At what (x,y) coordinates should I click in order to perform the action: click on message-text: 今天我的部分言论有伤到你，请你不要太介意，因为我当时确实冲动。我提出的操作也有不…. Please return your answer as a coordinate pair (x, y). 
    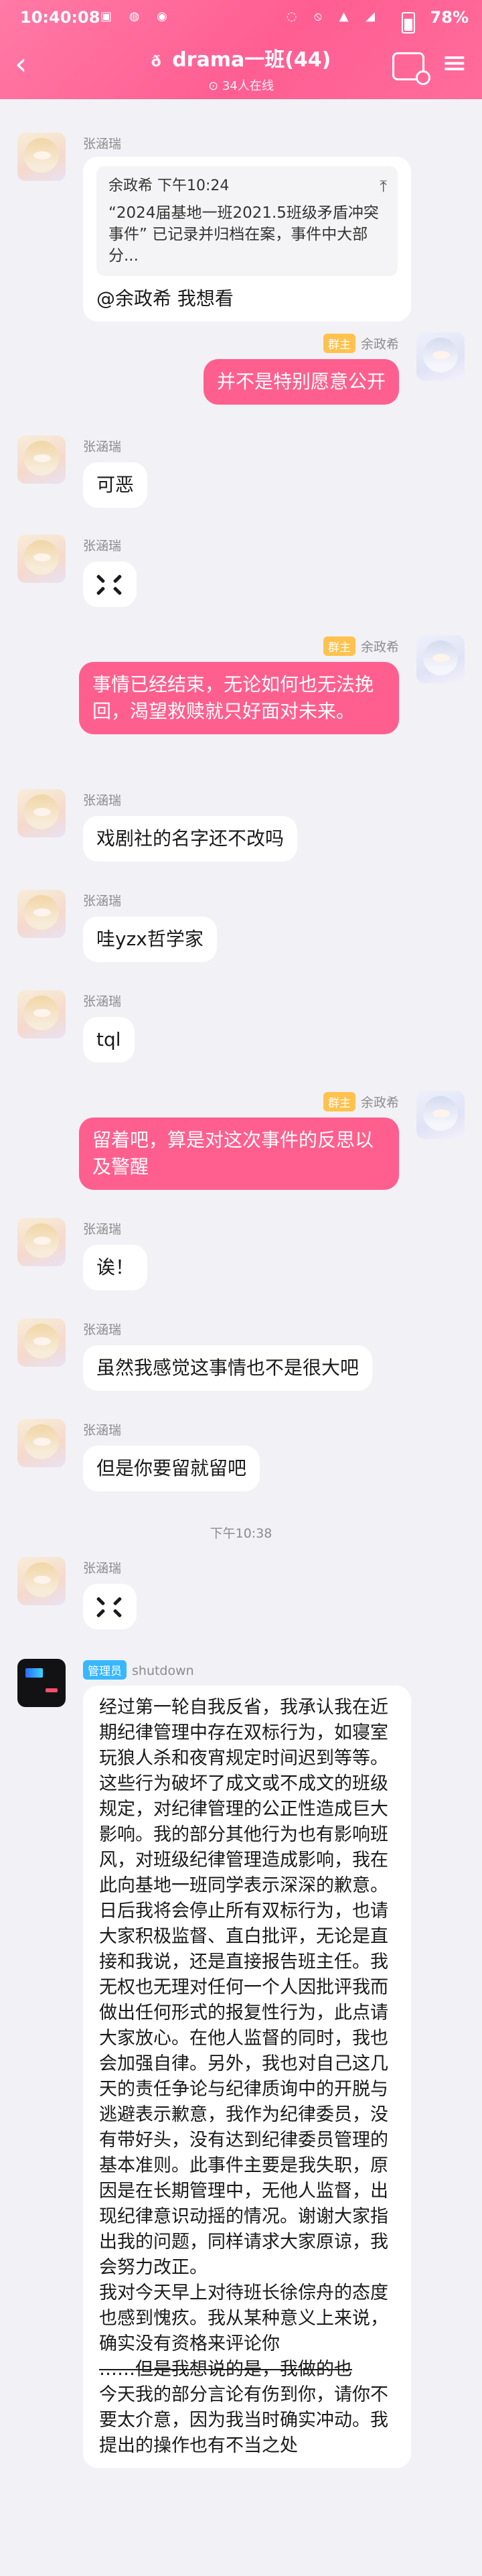
    Looking at the image, I should click on (243, 2420).